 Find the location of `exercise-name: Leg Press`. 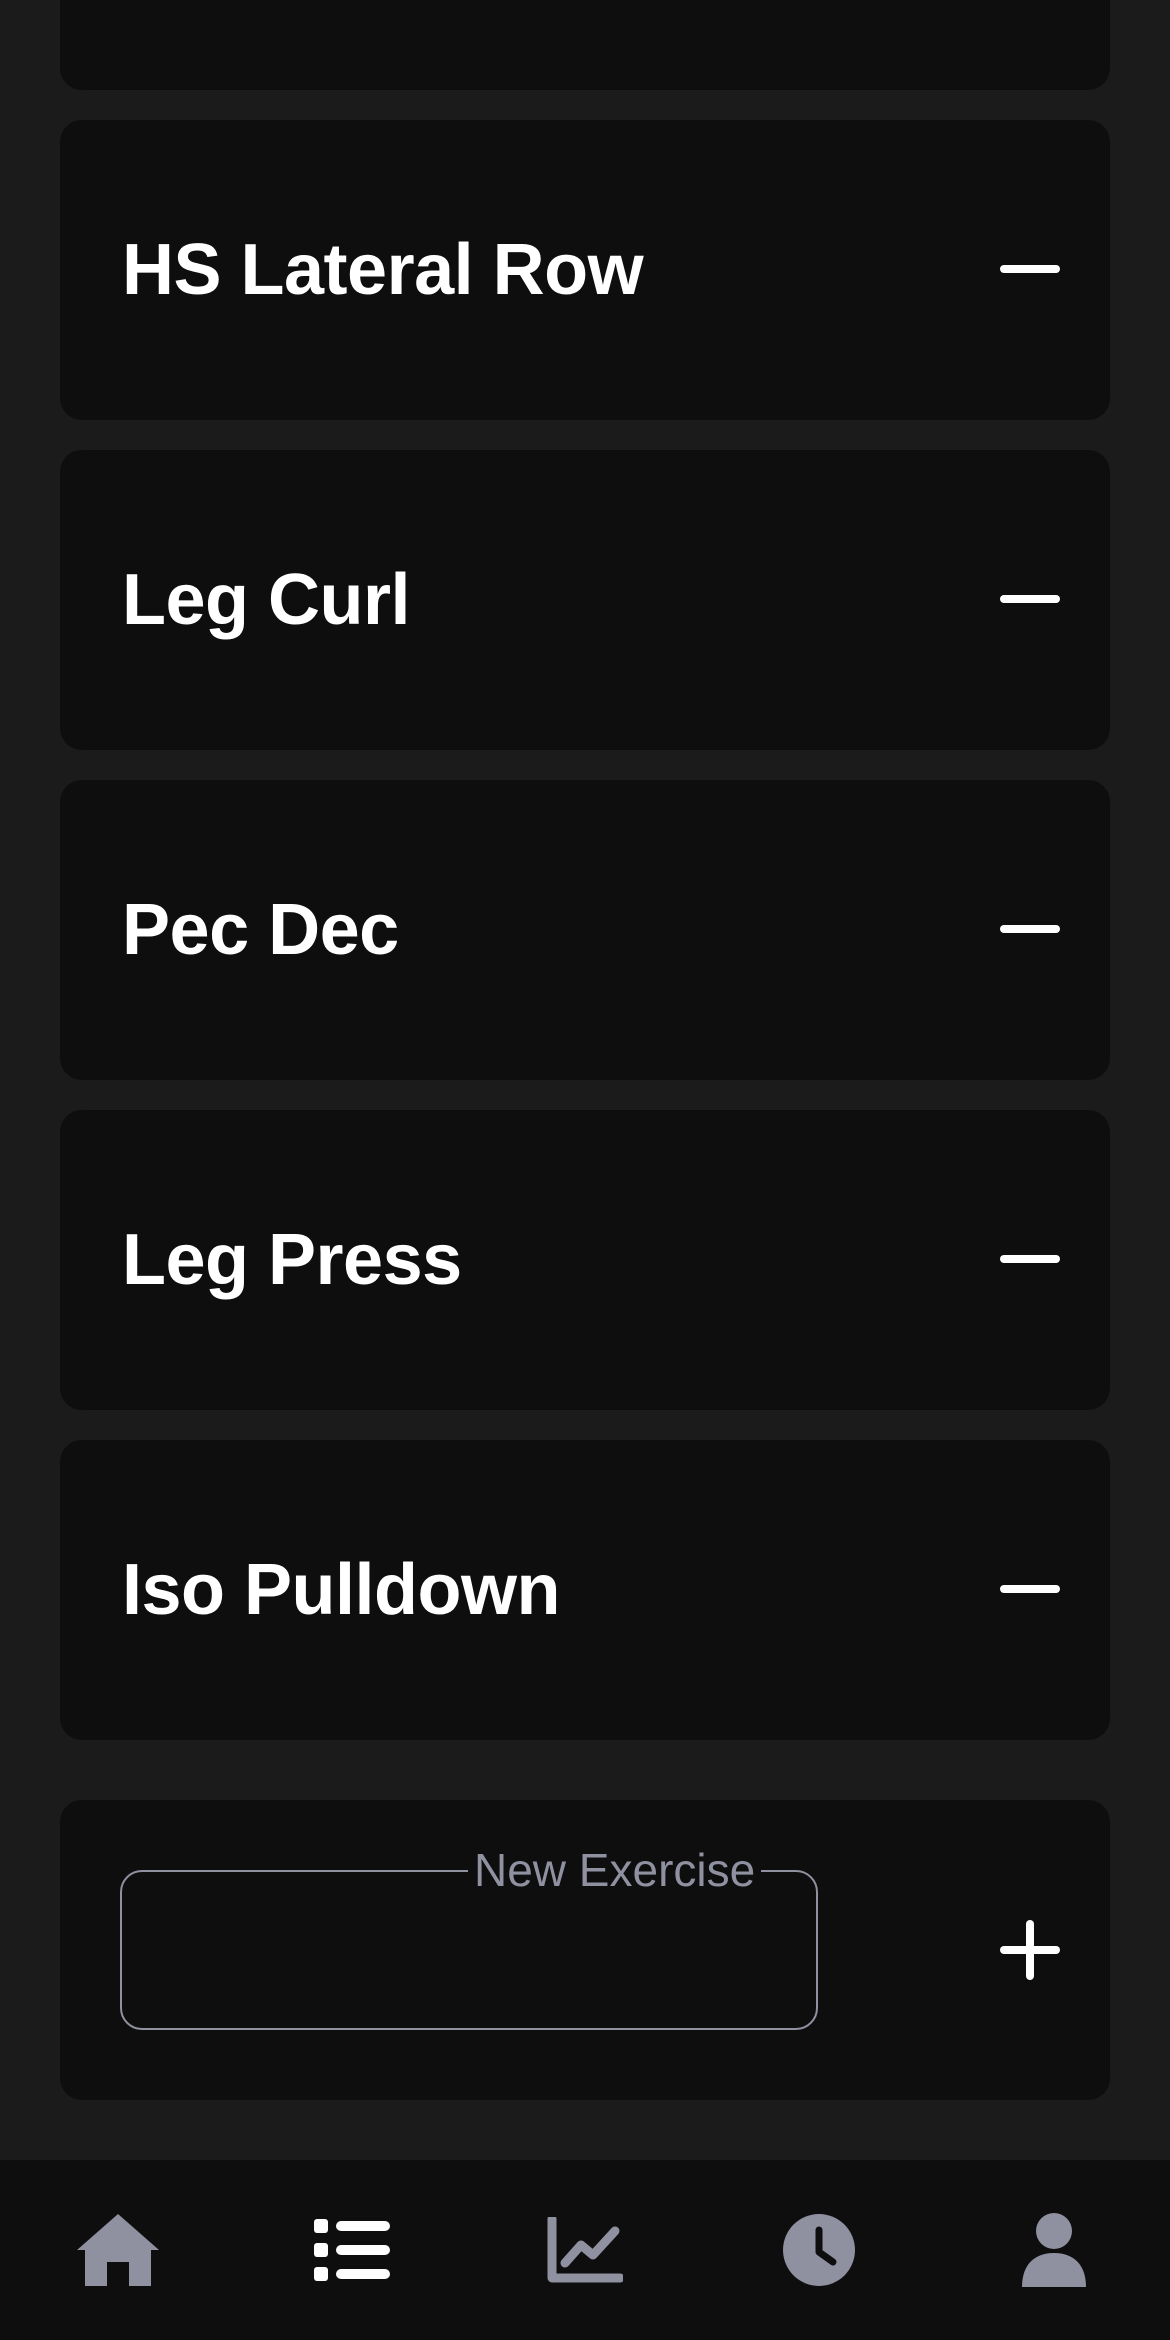

exercise-name: Leg Press is located at coordinates (292, 1260).